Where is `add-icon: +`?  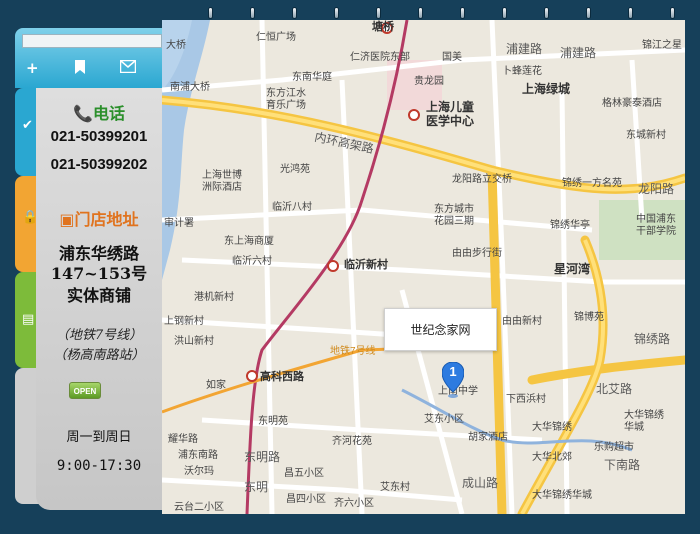 add-icon: + is located at coordinates (32, 68).